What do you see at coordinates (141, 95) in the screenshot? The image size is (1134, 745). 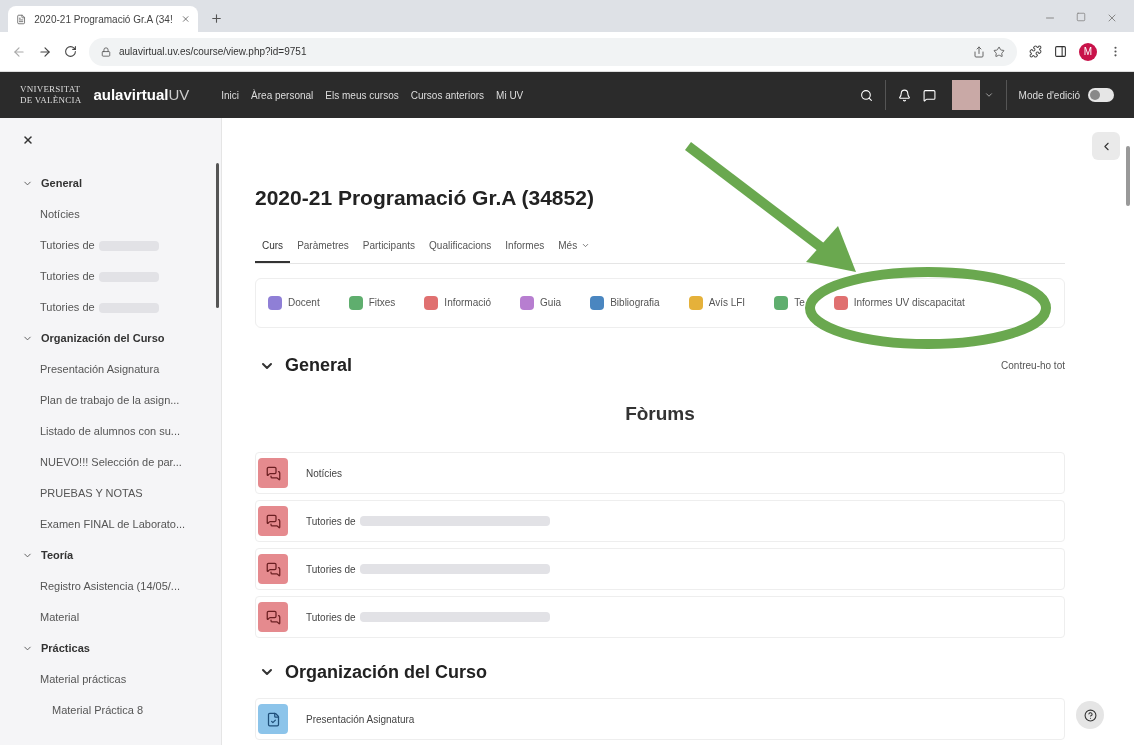 I see `brand-logo: aulavirtualUV` at bounding box center [141, 95].